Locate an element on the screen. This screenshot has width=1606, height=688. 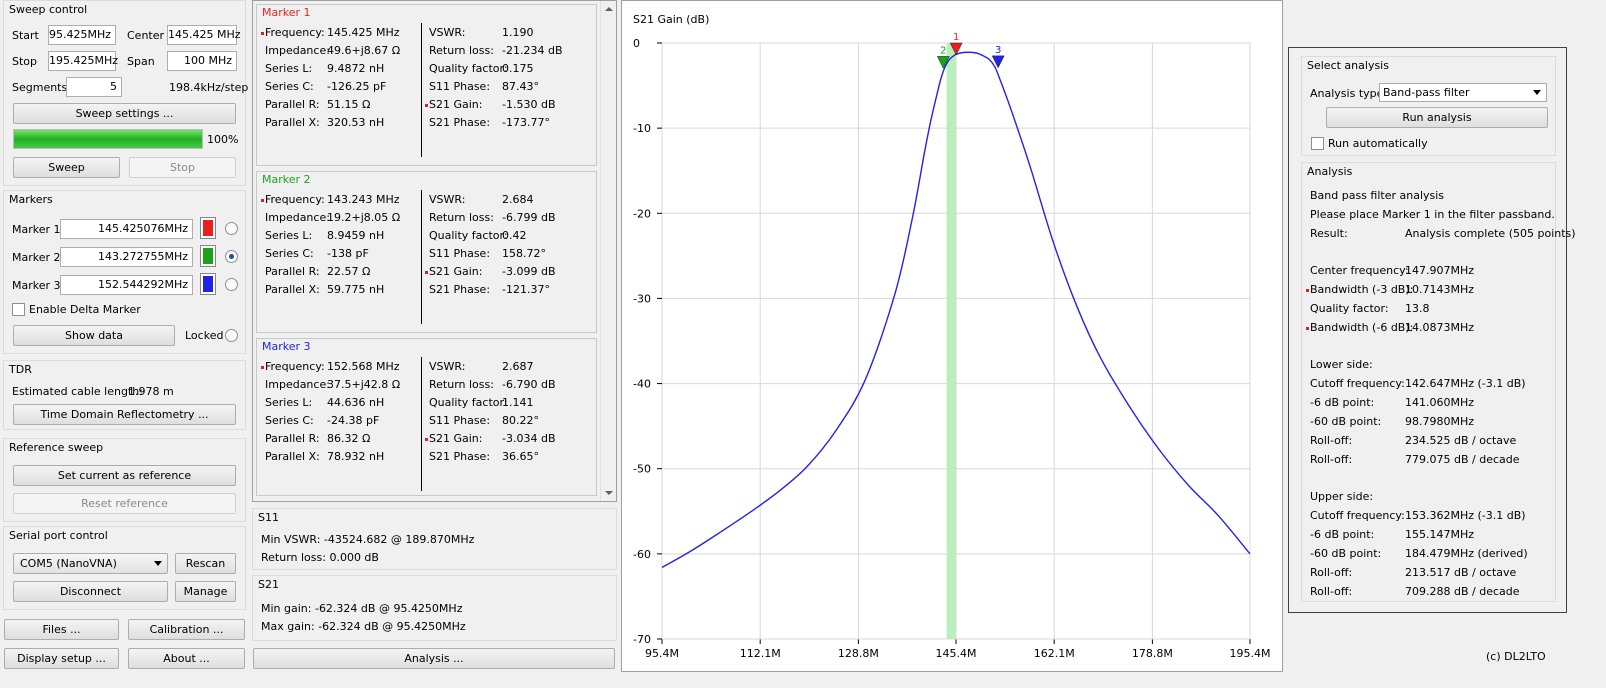
markers-title: Markers is located at coordinates (31, 199).